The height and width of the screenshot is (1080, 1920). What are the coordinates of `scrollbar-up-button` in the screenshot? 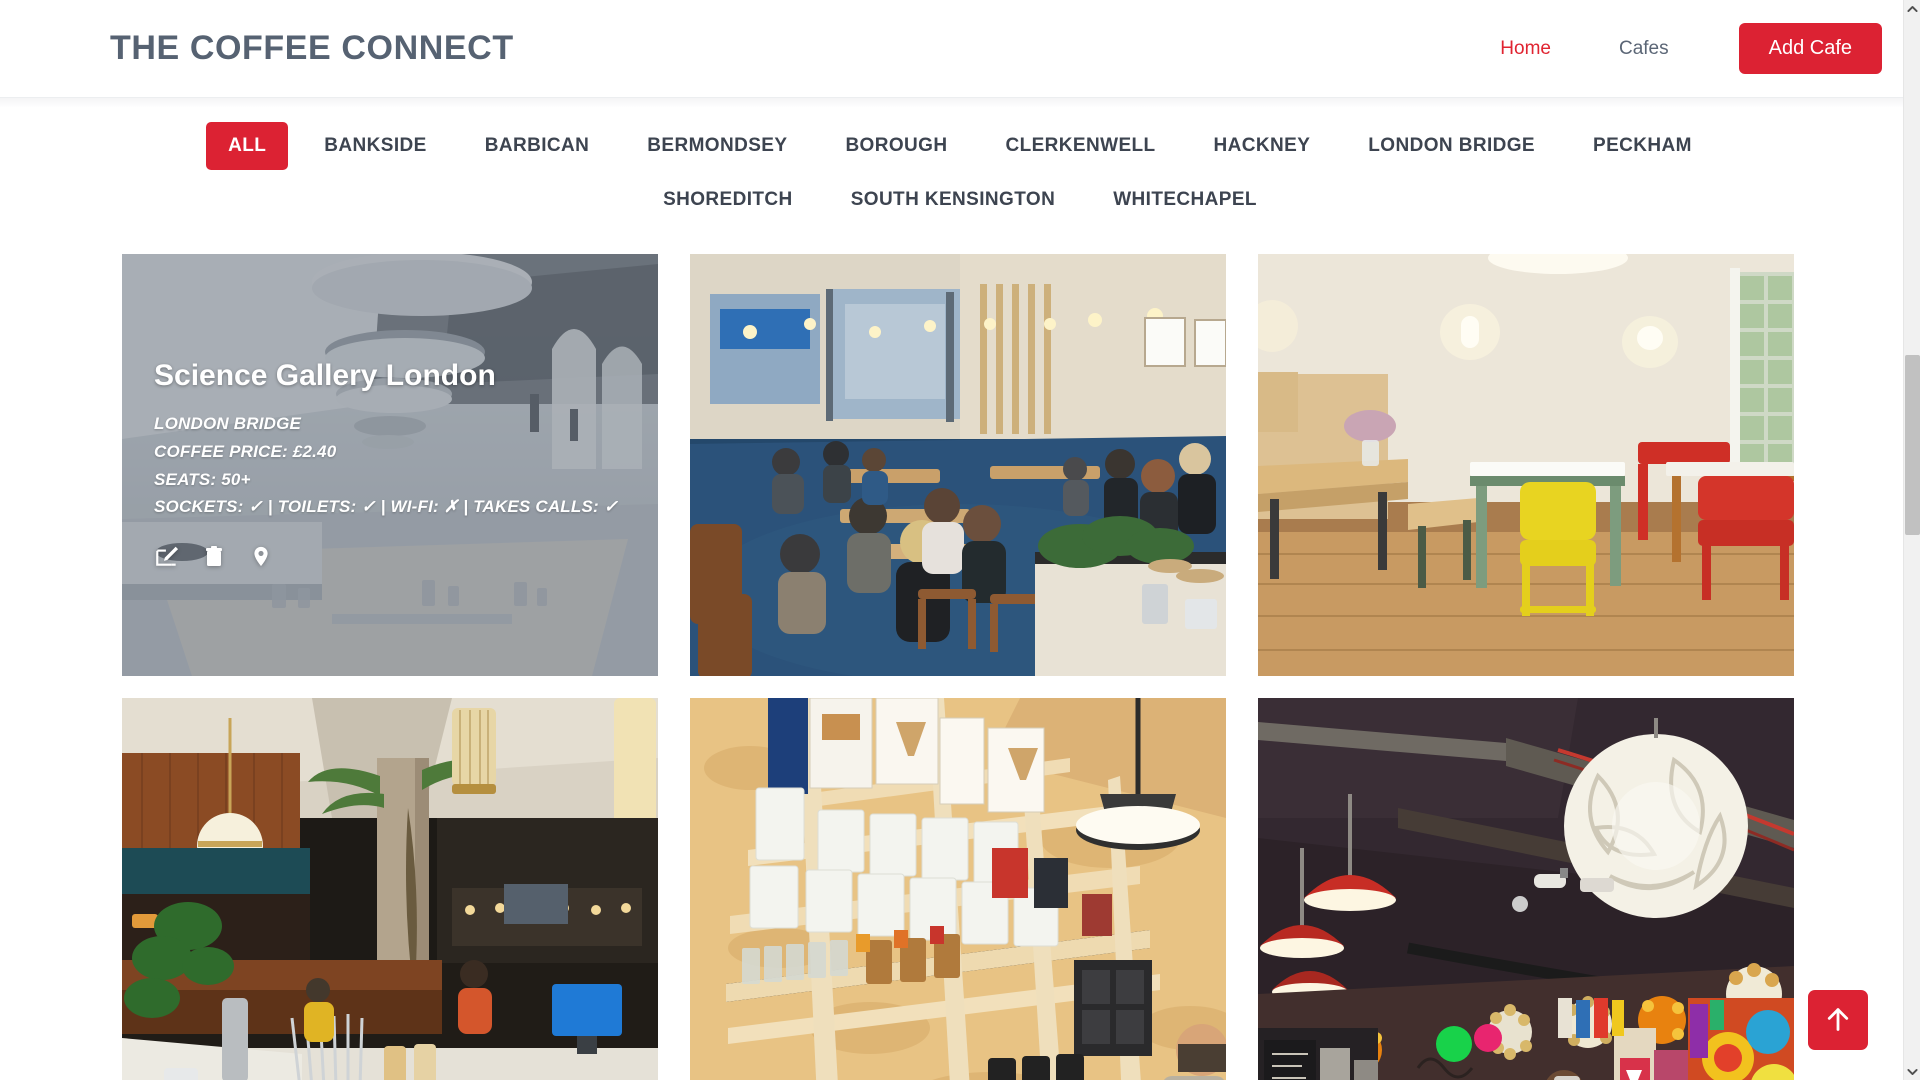 It's located at (1912, 8).